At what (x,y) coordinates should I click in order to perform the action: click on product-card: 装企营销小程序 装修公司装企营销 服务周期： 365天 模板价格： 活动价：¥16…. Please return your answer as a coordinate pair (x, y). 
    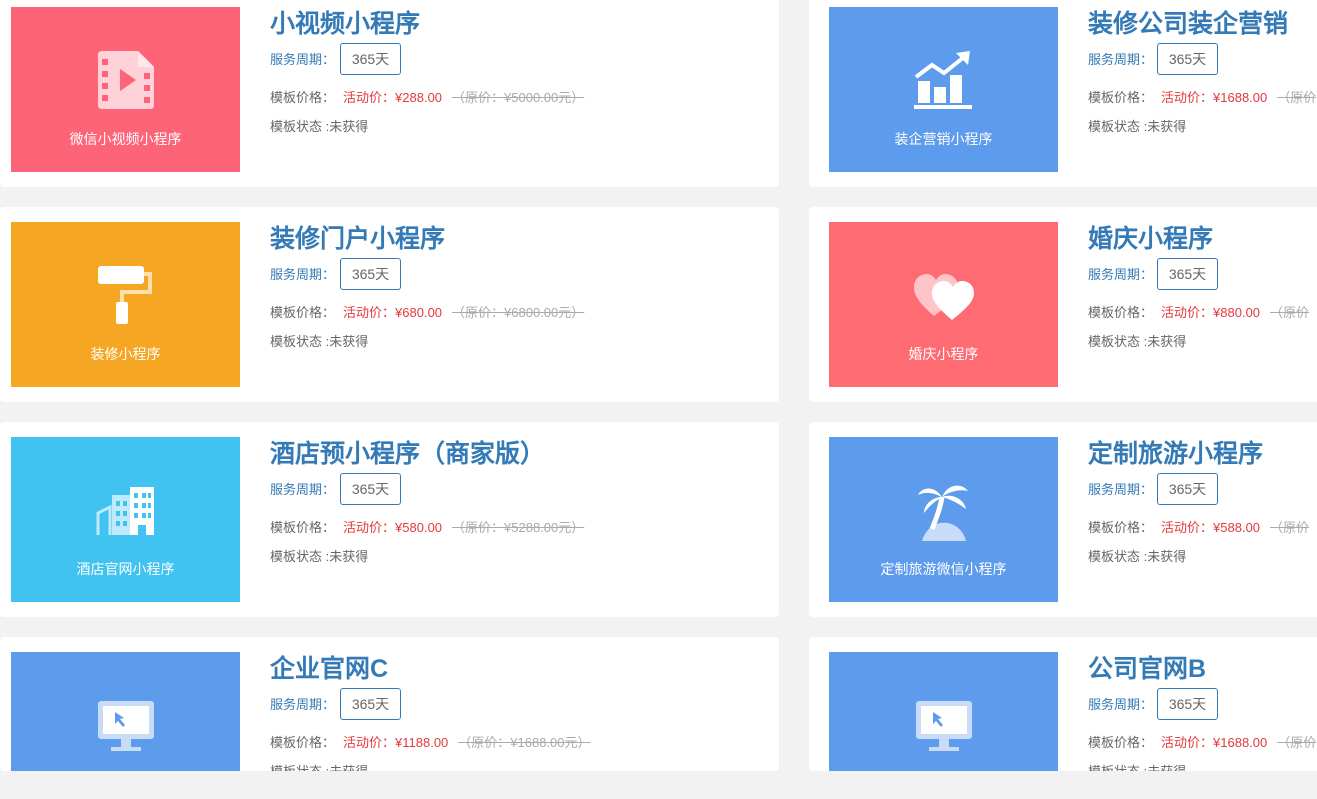
    Looking at the image, I should click on (1063, 93).